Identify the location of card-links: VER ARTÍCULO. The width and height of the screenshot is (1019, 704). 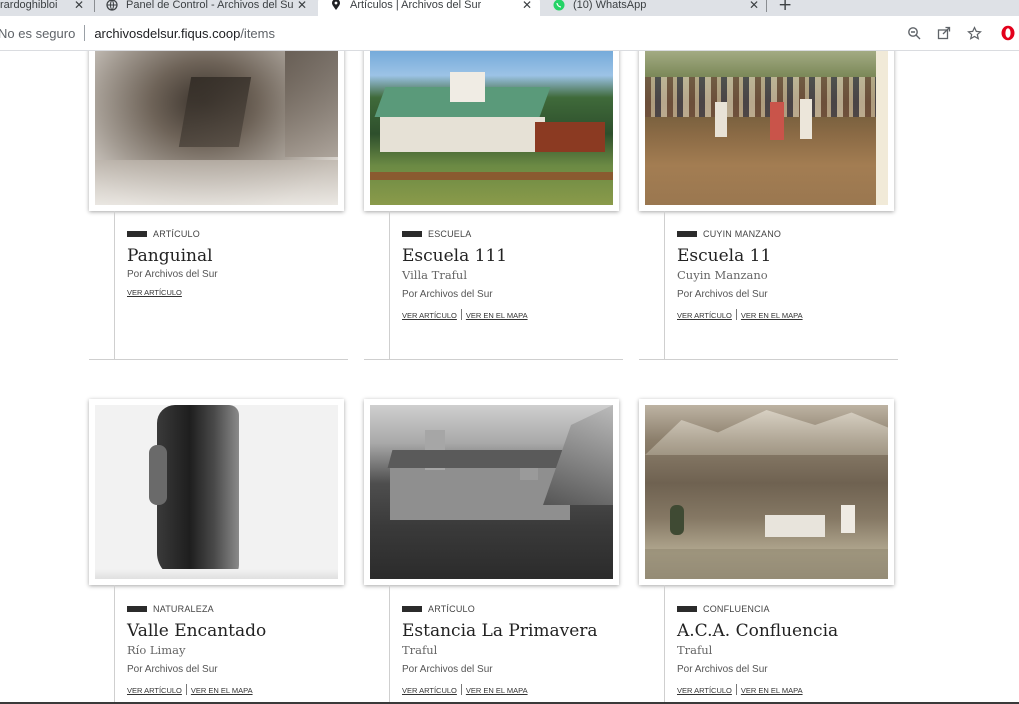
(245, 292).